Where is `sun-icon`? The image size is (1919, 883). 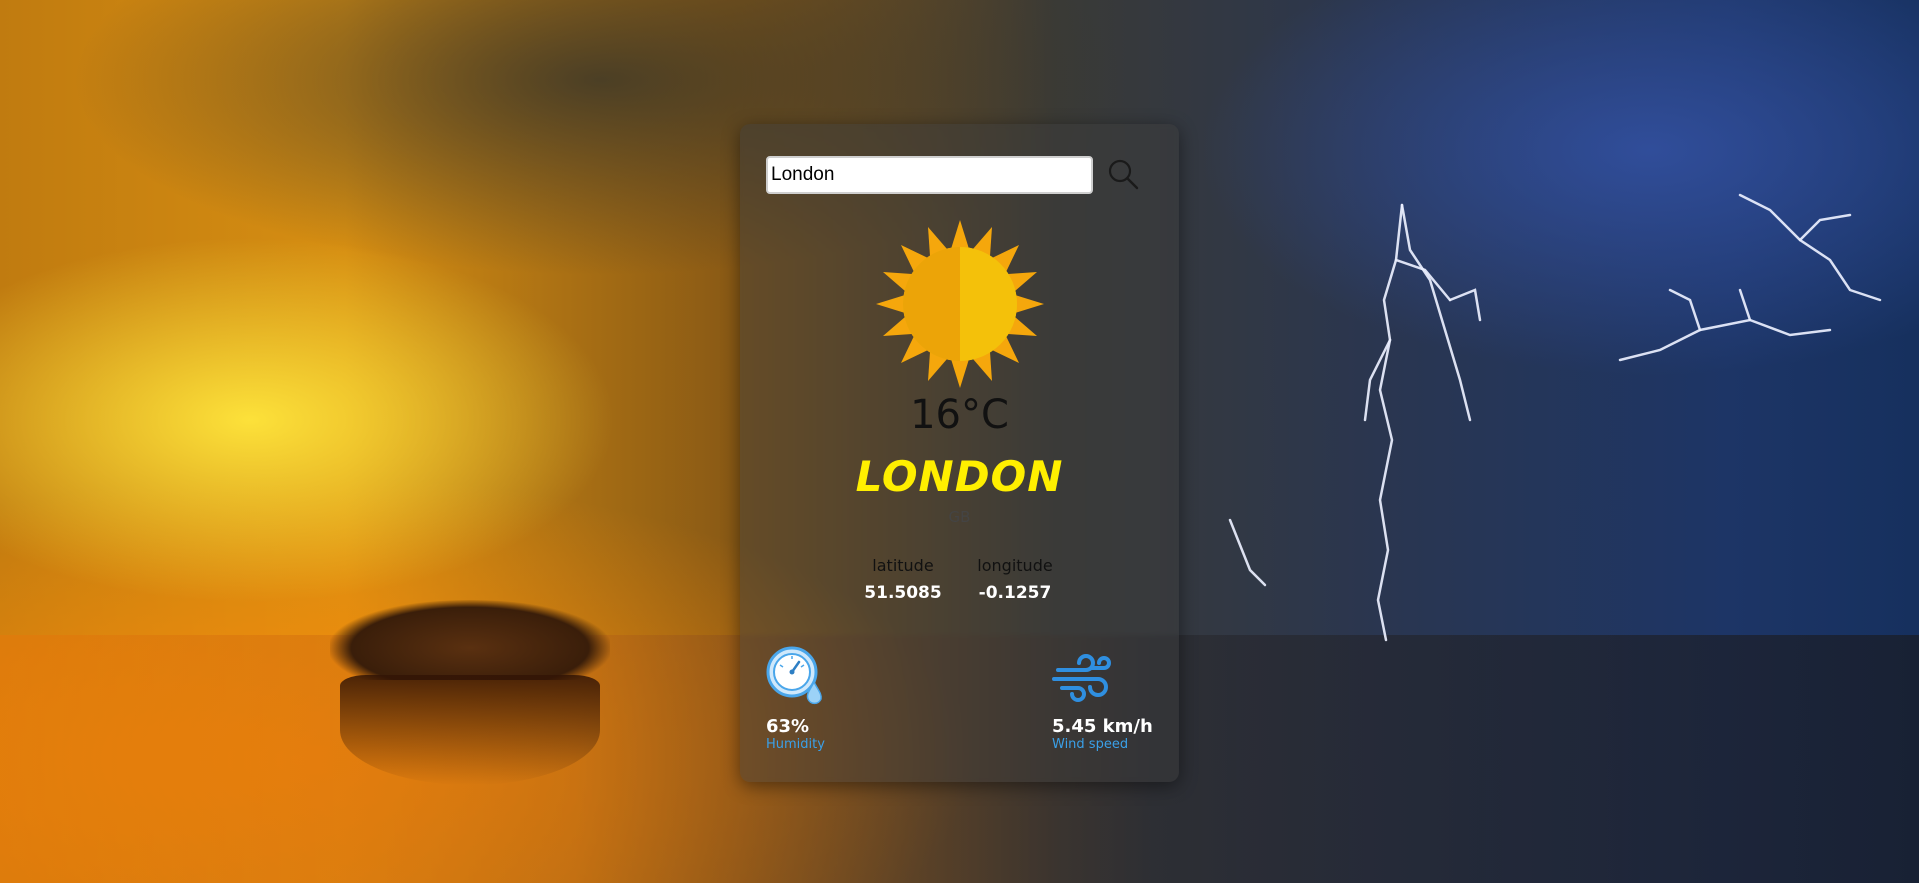 sun-icon is located at coordinates (960, 304).